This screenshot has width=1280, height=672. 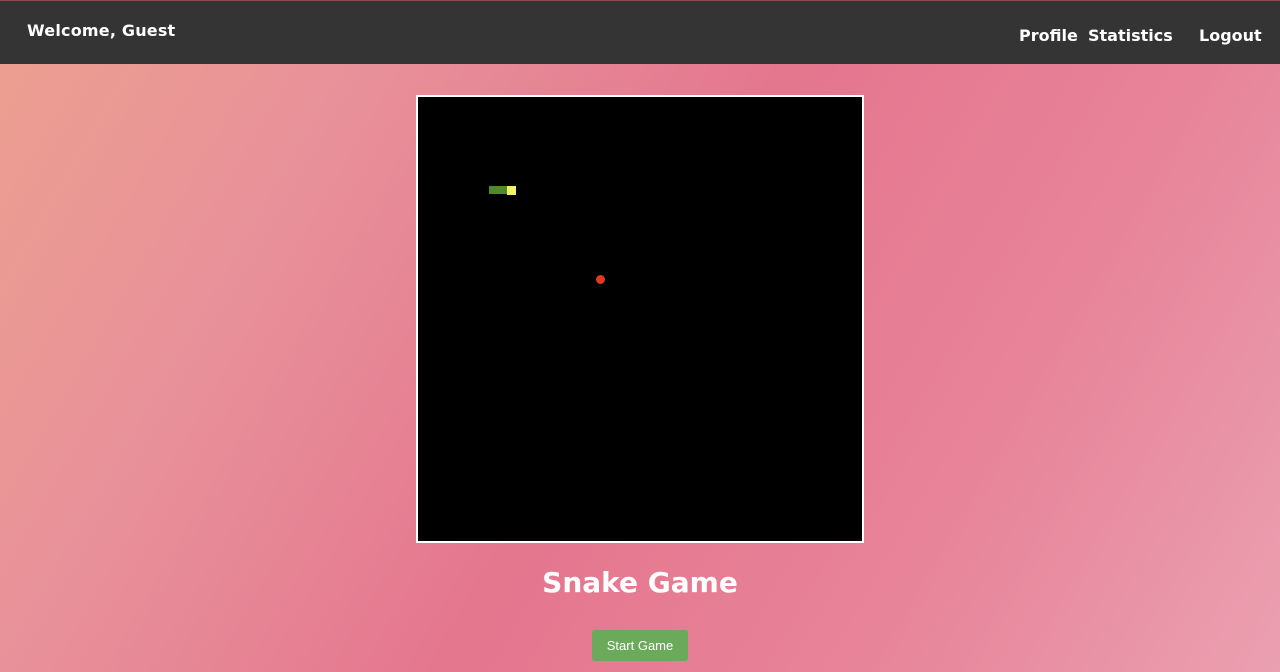 I want to click on game-title: Snake Game, so click(x=640, y=582).